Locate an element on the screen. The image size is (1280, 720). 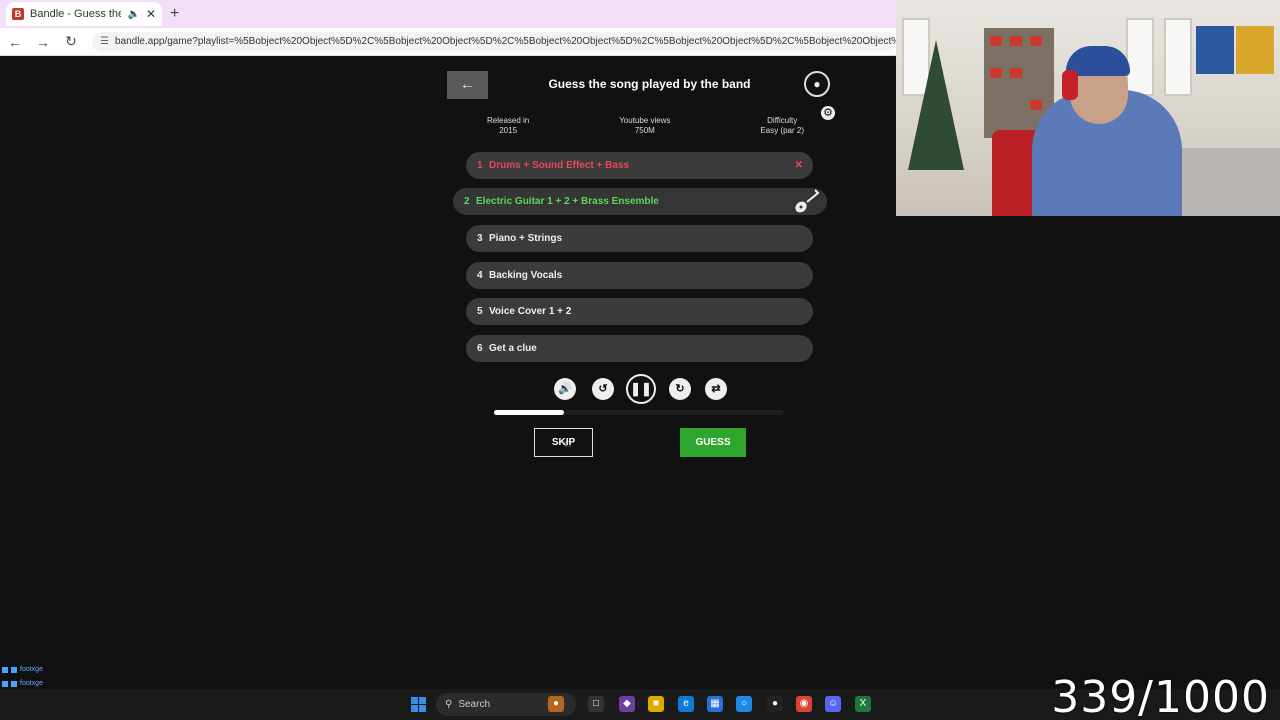
playback-progress-fill is located at coordinates (529, 412).